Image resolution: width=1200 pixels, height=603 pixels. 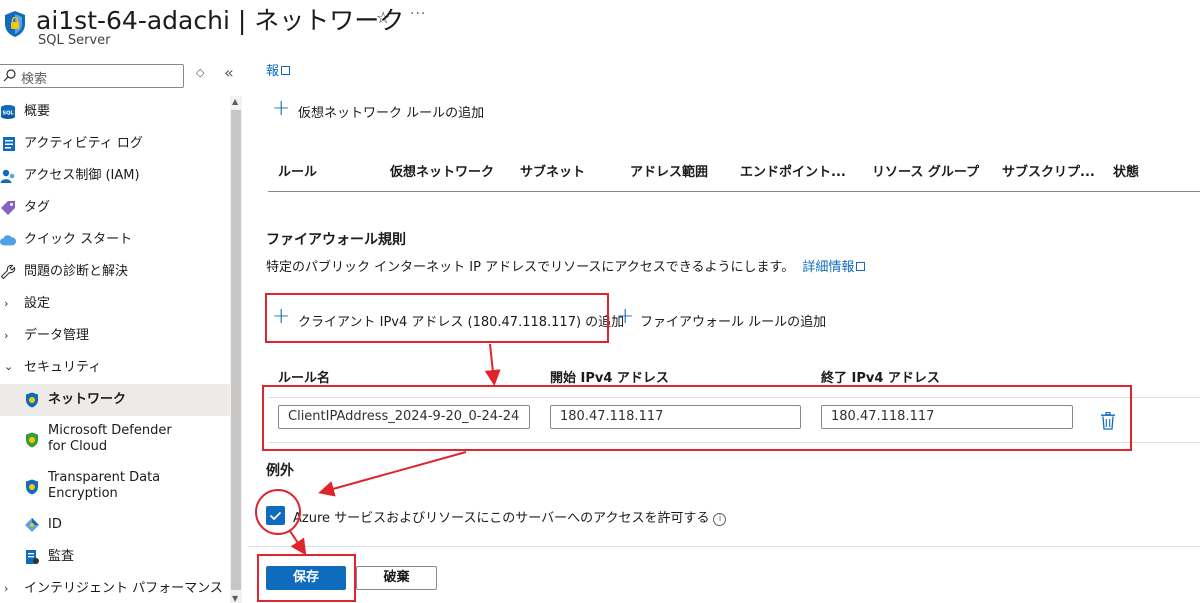 What do you see at coordinates (110, 430) in the screenshot?
I see `sidebar-item-label-line1: Microsoft Defender` at bounding box center [110, 430].